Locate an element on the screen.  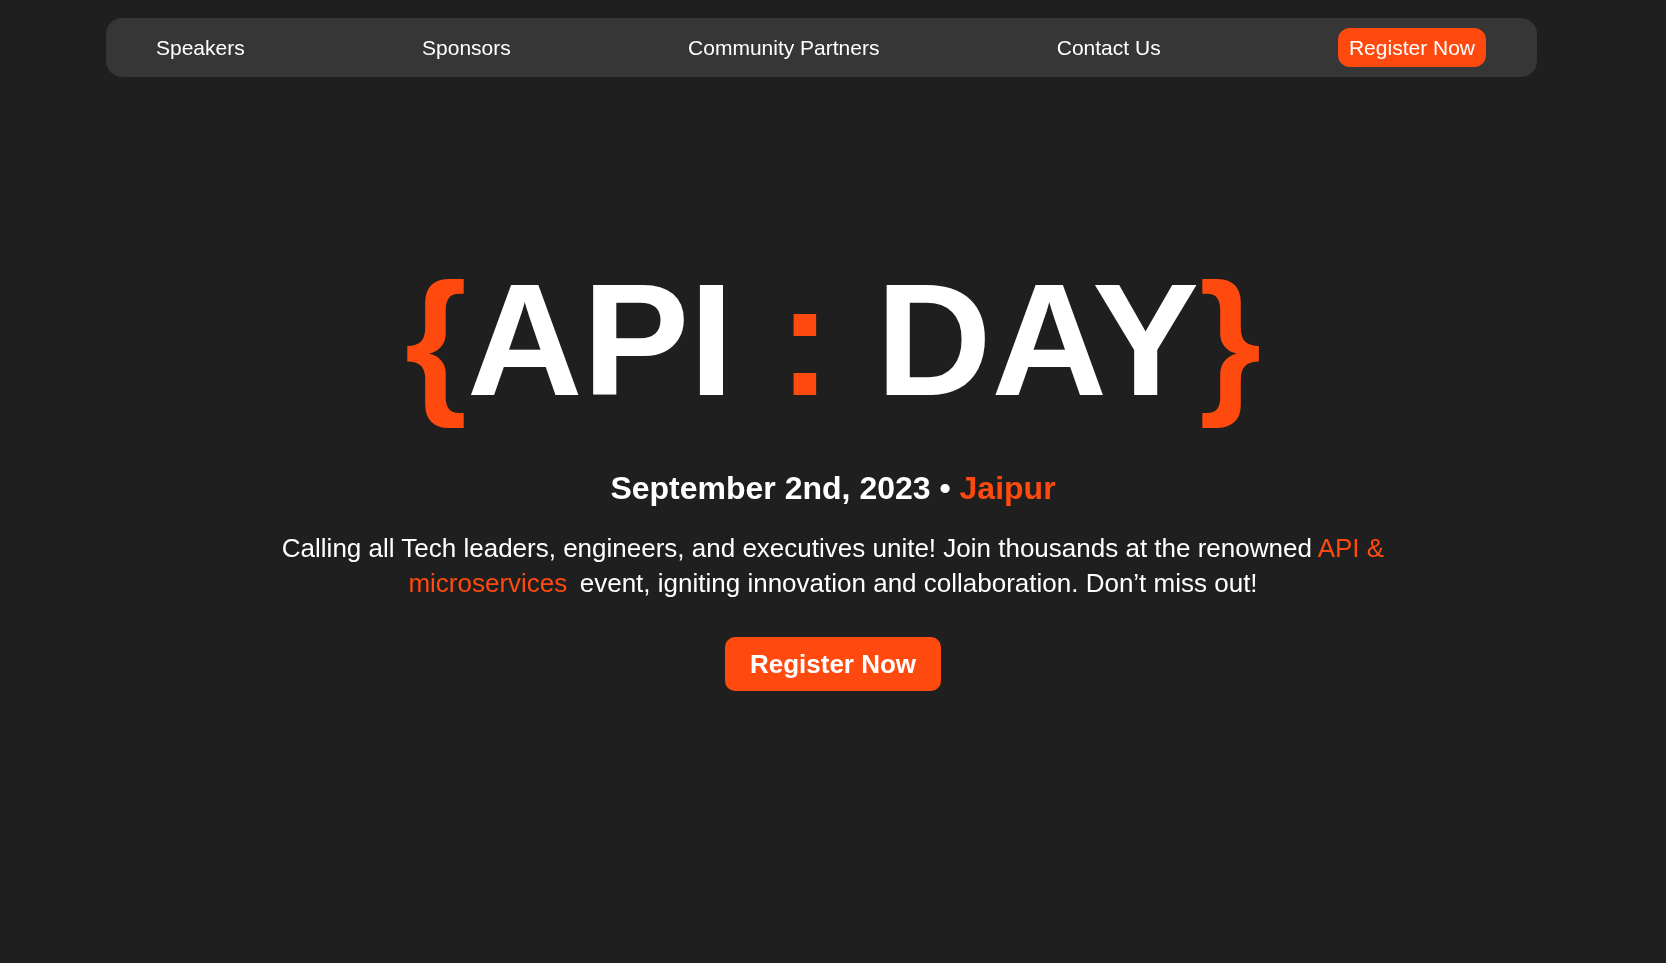
event-date-location: September 2nd, 2023 • Jaipur is located at coordinates (833, 488).